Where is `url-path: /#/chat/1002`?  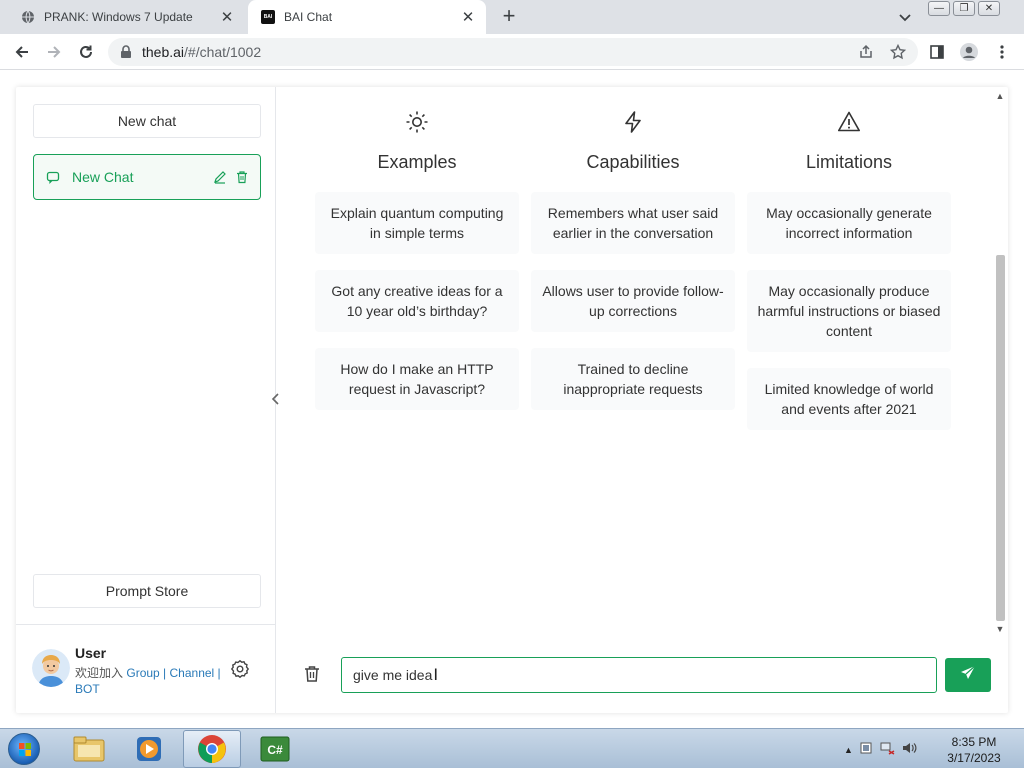
url-path: /#/chat/1002 is located at coordinates (223, 52).